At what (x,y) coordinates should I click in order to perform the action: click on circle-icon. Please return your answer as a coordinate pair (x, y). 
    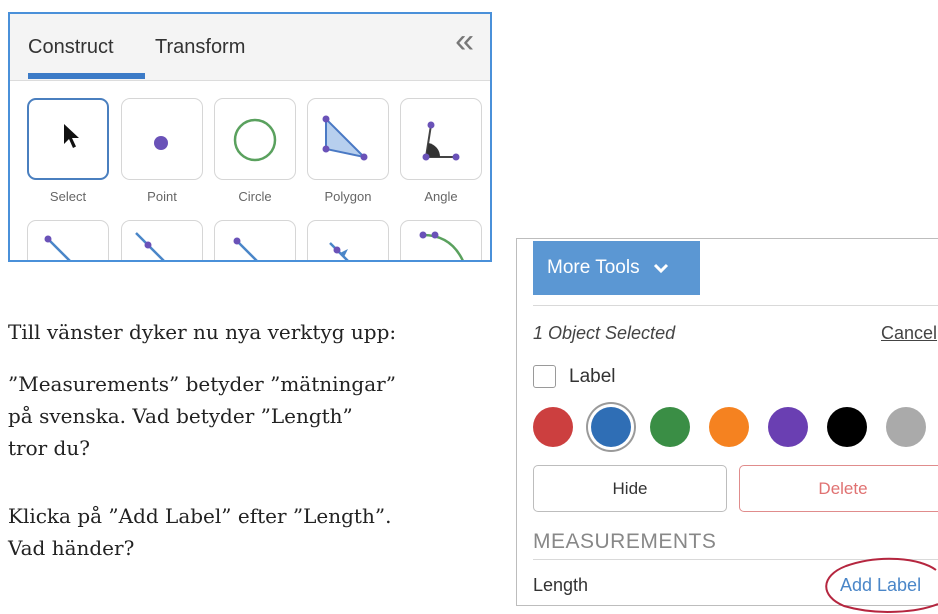
    Looking at the image, I should click on (255, 140).